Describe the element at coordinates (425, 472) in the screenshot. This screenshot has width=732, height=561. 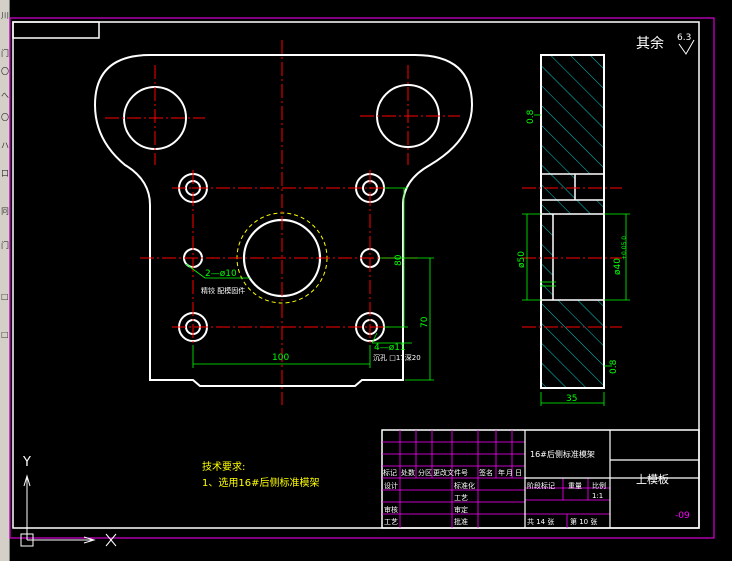
I see `change-col-3: 分区` at that location.